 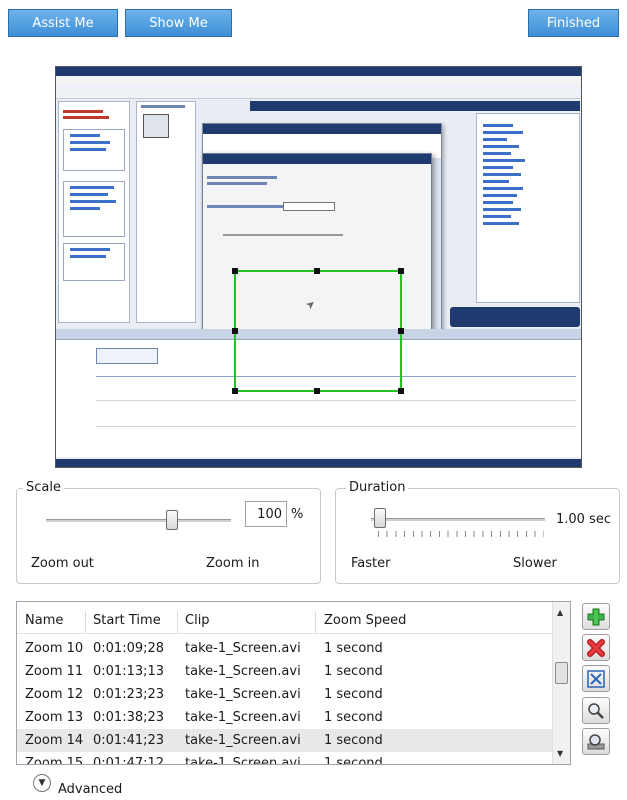 What do you see at coordinates (461, 534) in the screenshot?
I see `duration-slider-ticks` at bounding box center [461, 534].